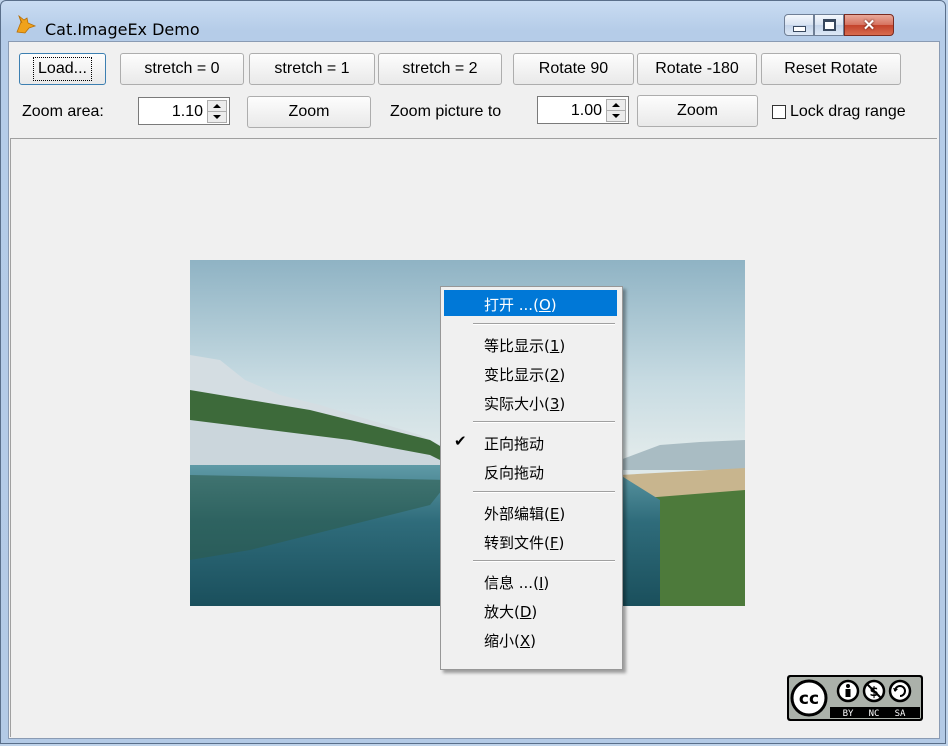  I want to click on menu-item-accelerator: D, so click(525, 612).